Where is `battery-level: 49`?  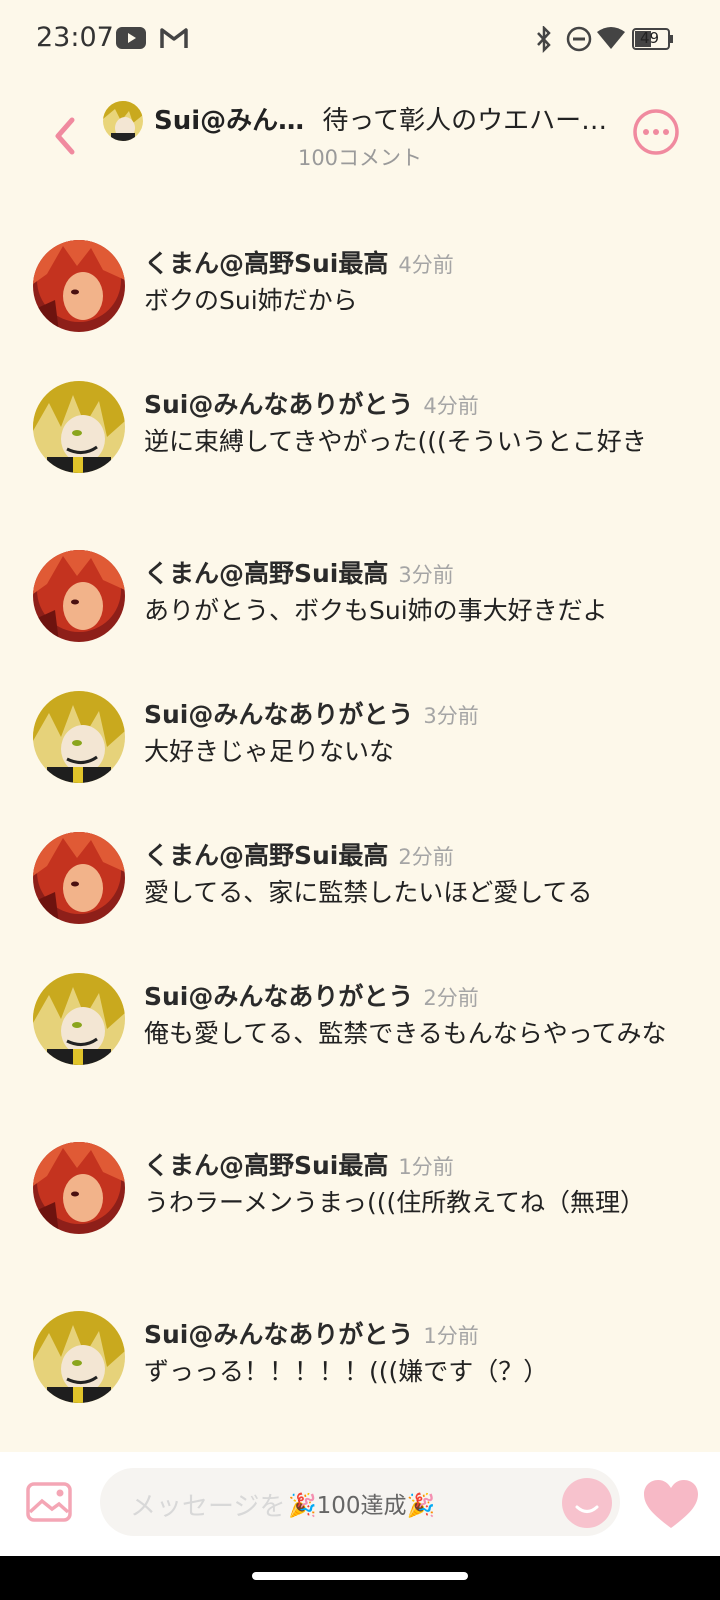 battery-level: 49 is located at coordinates (650, 38).